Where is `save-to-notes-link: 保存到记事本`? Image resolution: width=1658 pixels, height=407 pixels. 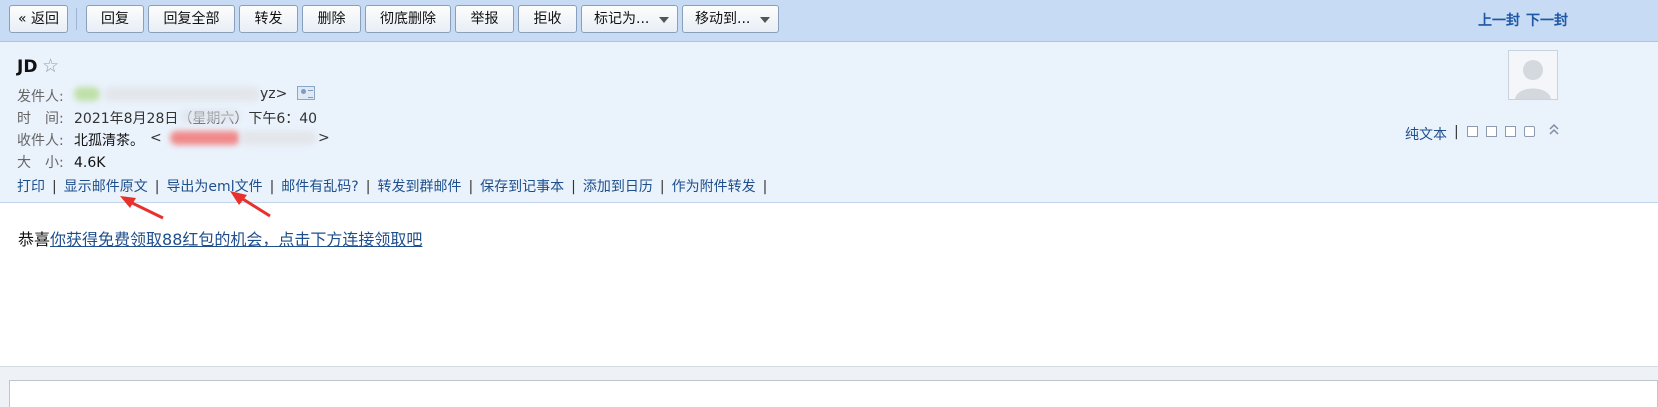
save-to-notes-link: 保存到记事本 is located at coordinates (522, 187).